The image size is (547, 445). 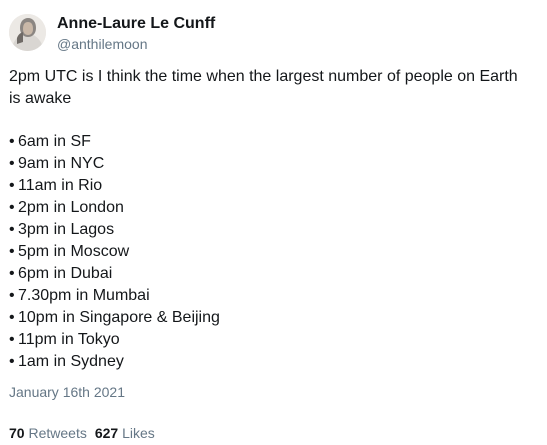 I want to click on list-item-text: 11am in Rio, so click(x=60, y=185).